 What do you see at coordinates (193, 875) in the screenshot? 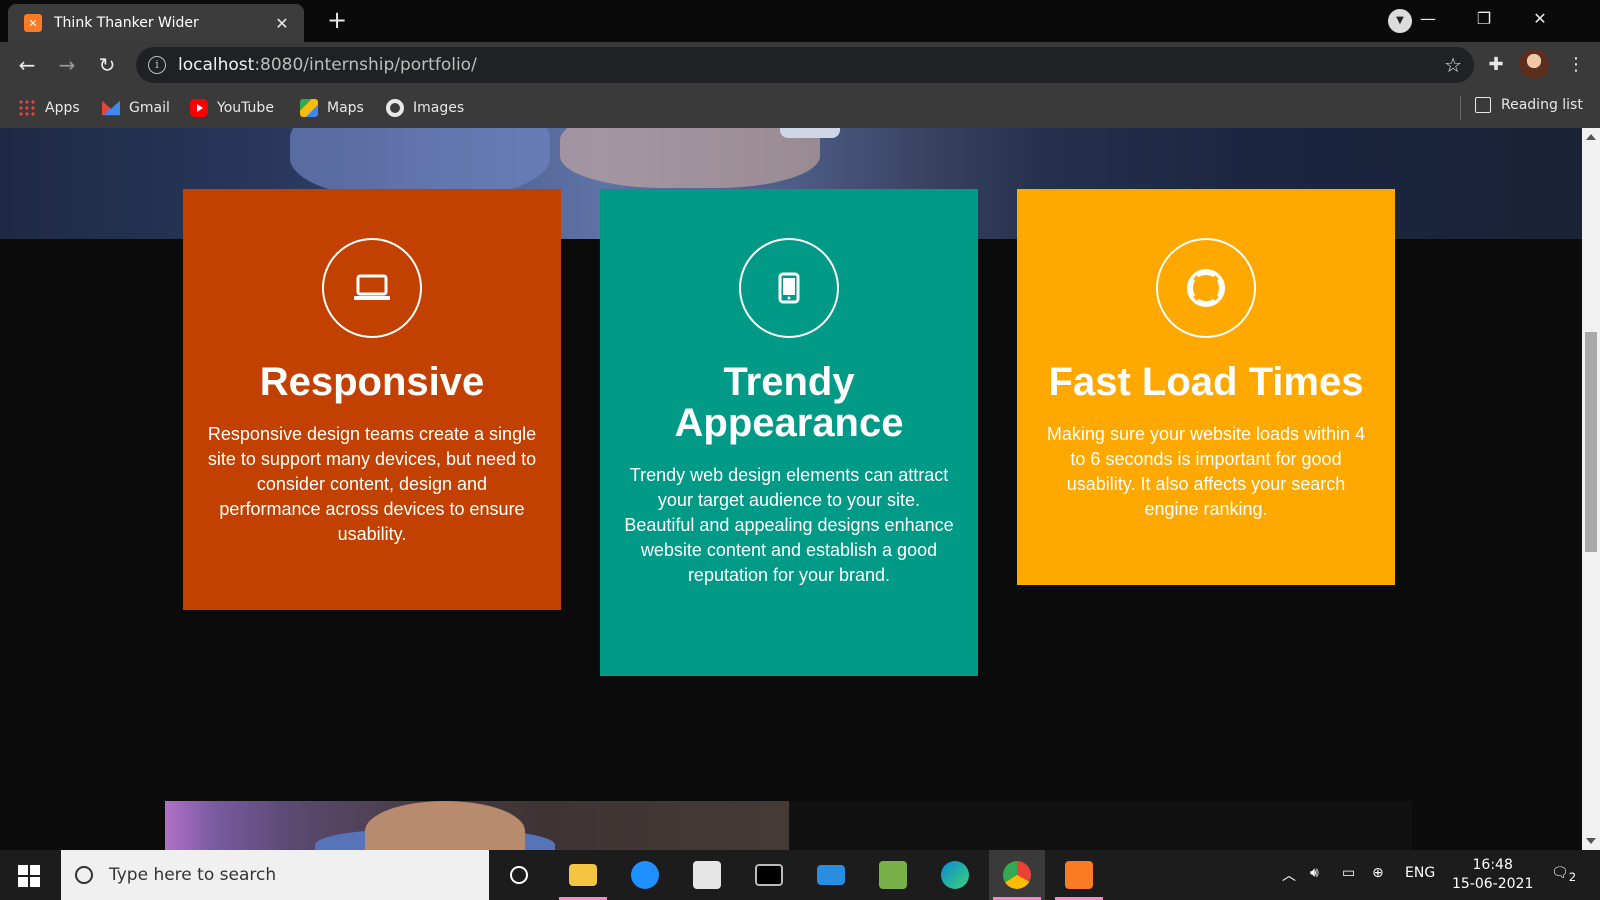
I see `taskbar-search-text: Type here to search` at bounding box center [193, 875].